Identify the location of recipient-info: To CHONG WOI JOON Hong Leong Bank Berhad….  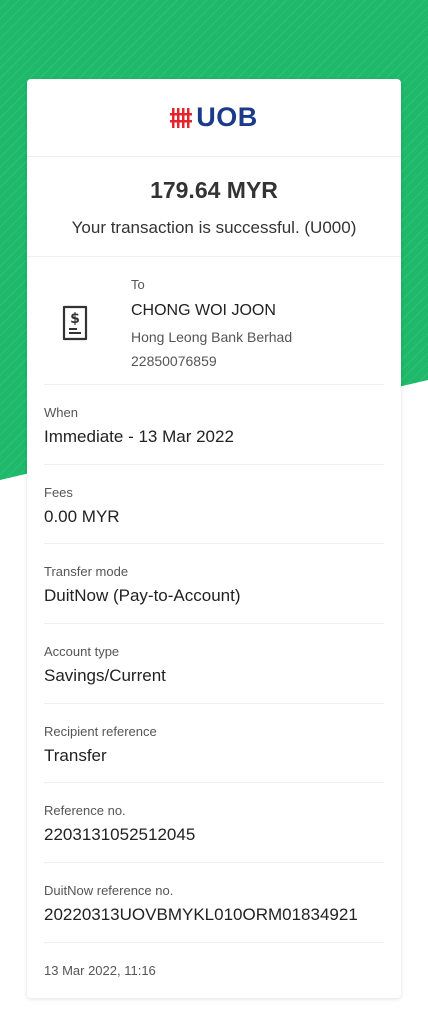
(211, 323).